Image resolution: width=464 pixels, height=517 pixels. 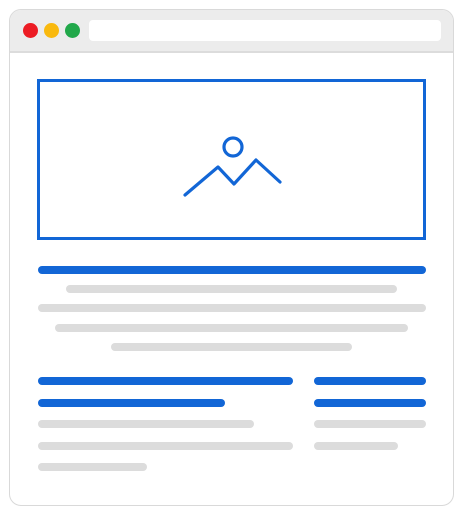 I want to click on right-column-heading-line, so click(x=370, y=381).